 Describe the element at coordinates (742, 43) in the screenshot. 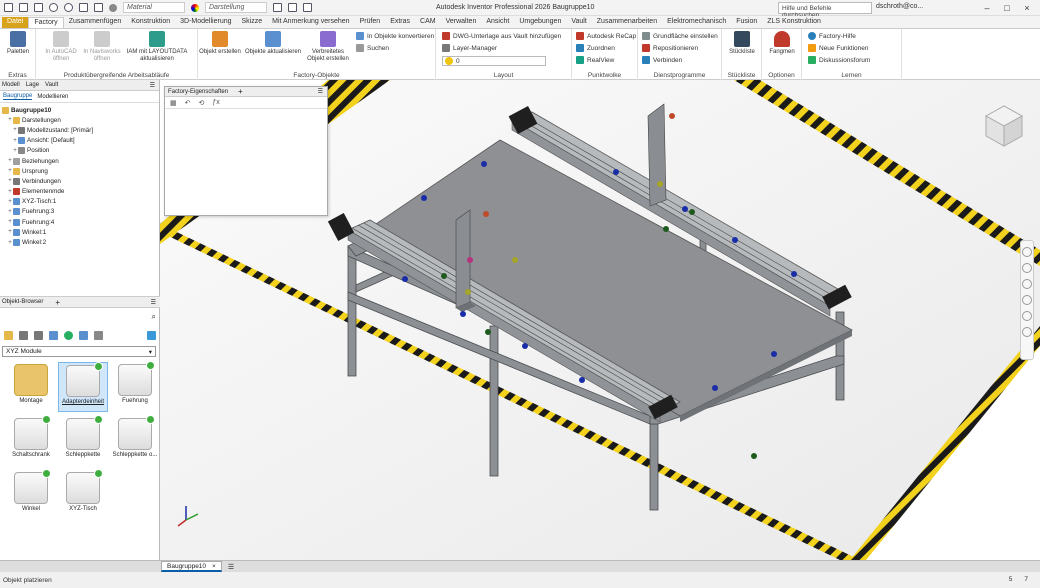

I see `stueckliste-button: Stückliste` at that location.